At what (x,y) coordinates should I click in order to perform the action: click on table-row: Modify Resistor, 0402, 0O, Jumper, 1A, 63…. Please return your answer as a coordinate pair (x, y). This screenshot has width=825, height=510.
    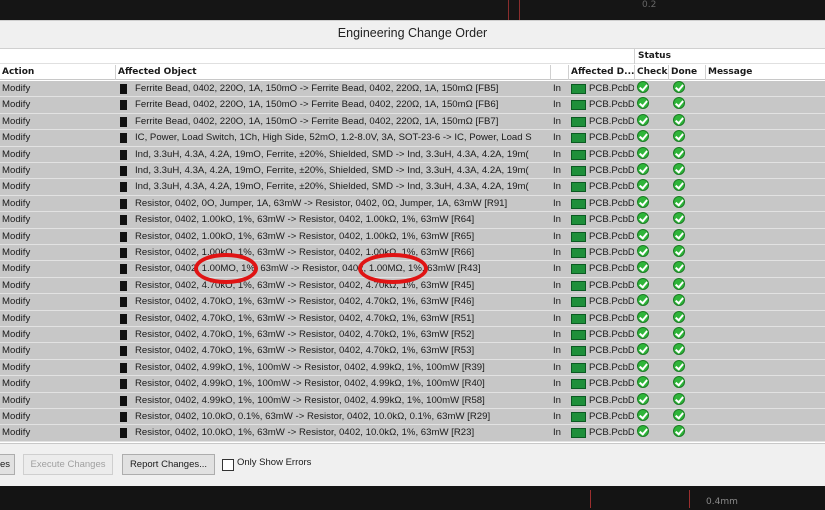
    Looking at the image, I should click on (412, 204).